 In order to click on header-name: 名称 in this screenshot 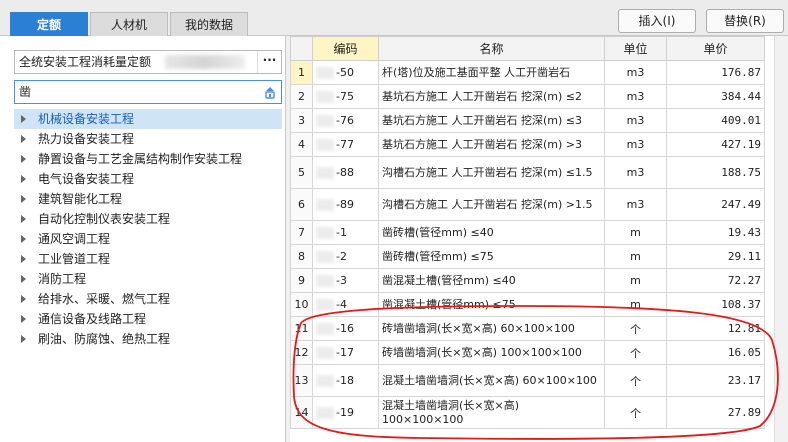, I will do `click(491, 48)`.